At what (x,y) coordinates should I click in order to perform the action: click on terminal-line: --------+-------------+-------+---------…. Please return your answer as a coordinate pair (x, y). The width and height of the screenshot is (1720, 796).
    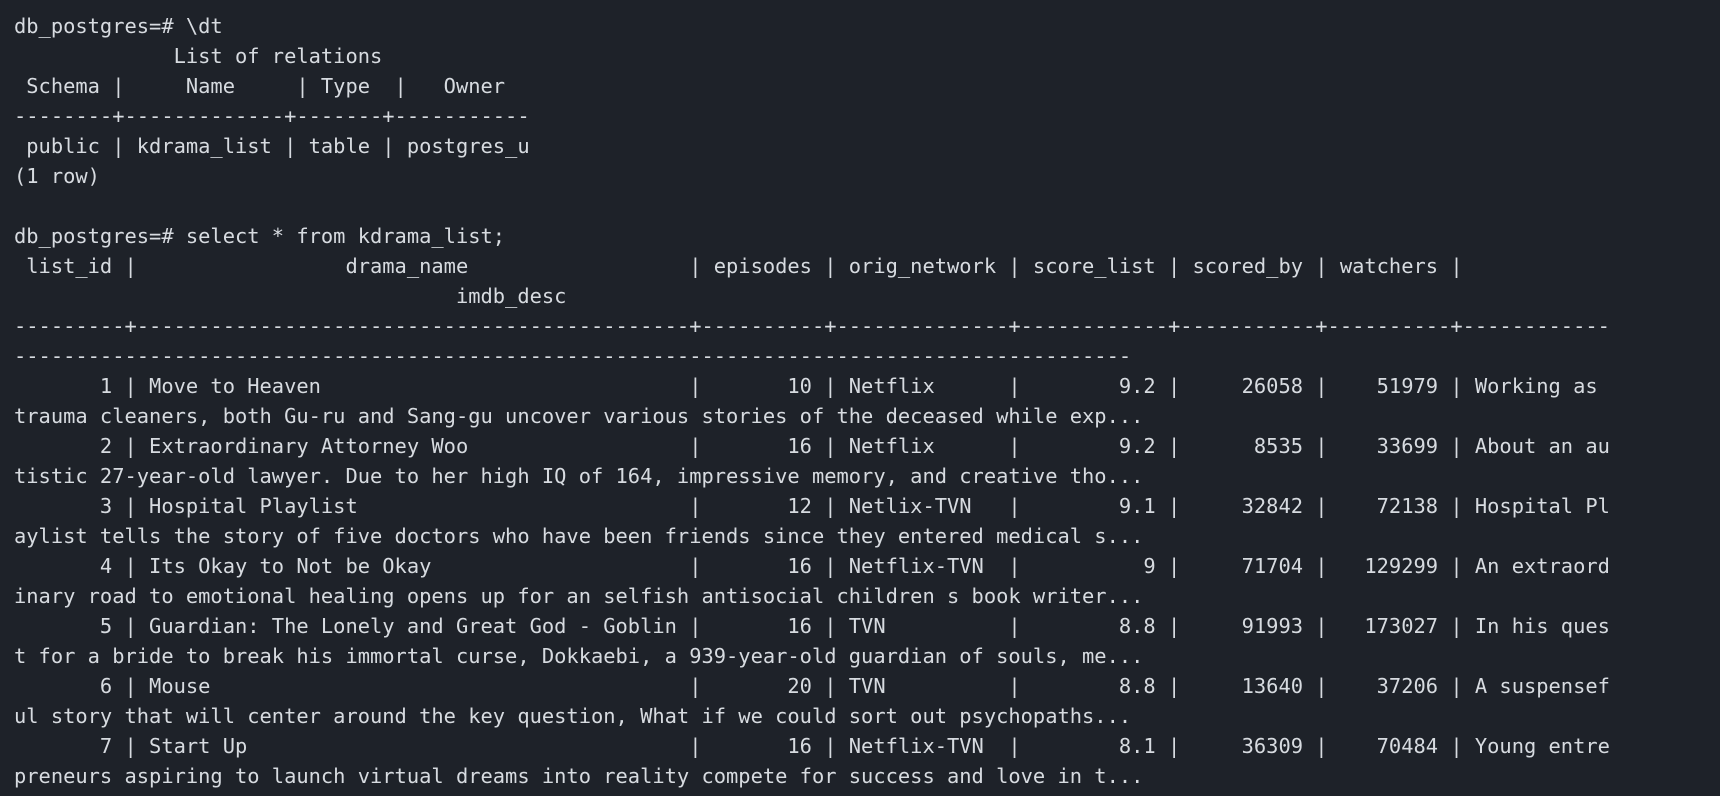
    Looking at the image, I should click on (272, 116).